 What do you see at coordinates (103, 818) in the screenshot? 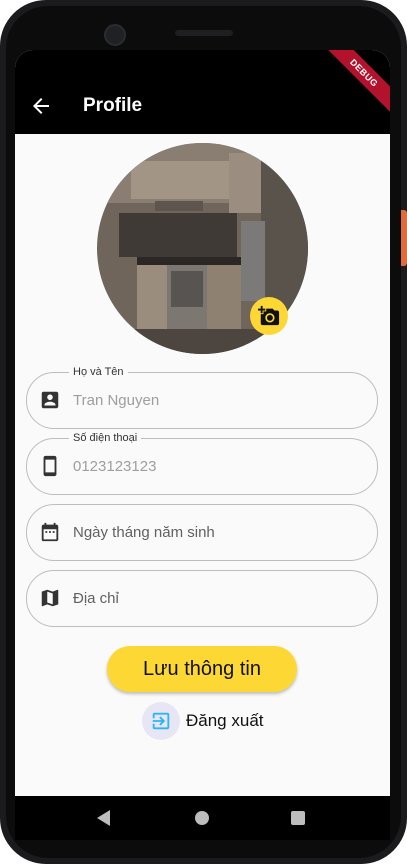
I see `nav-back-icon` at bounding box center [103, 818].